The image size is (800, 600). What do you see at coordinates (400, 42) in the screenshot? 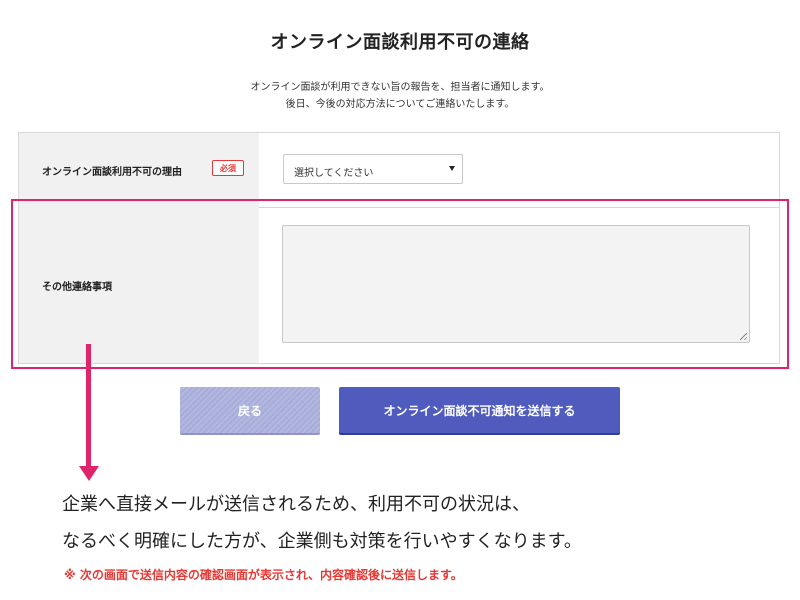
I see `page-title: オンライン面談利用不可の連絡` at bounding box center [400, 42].